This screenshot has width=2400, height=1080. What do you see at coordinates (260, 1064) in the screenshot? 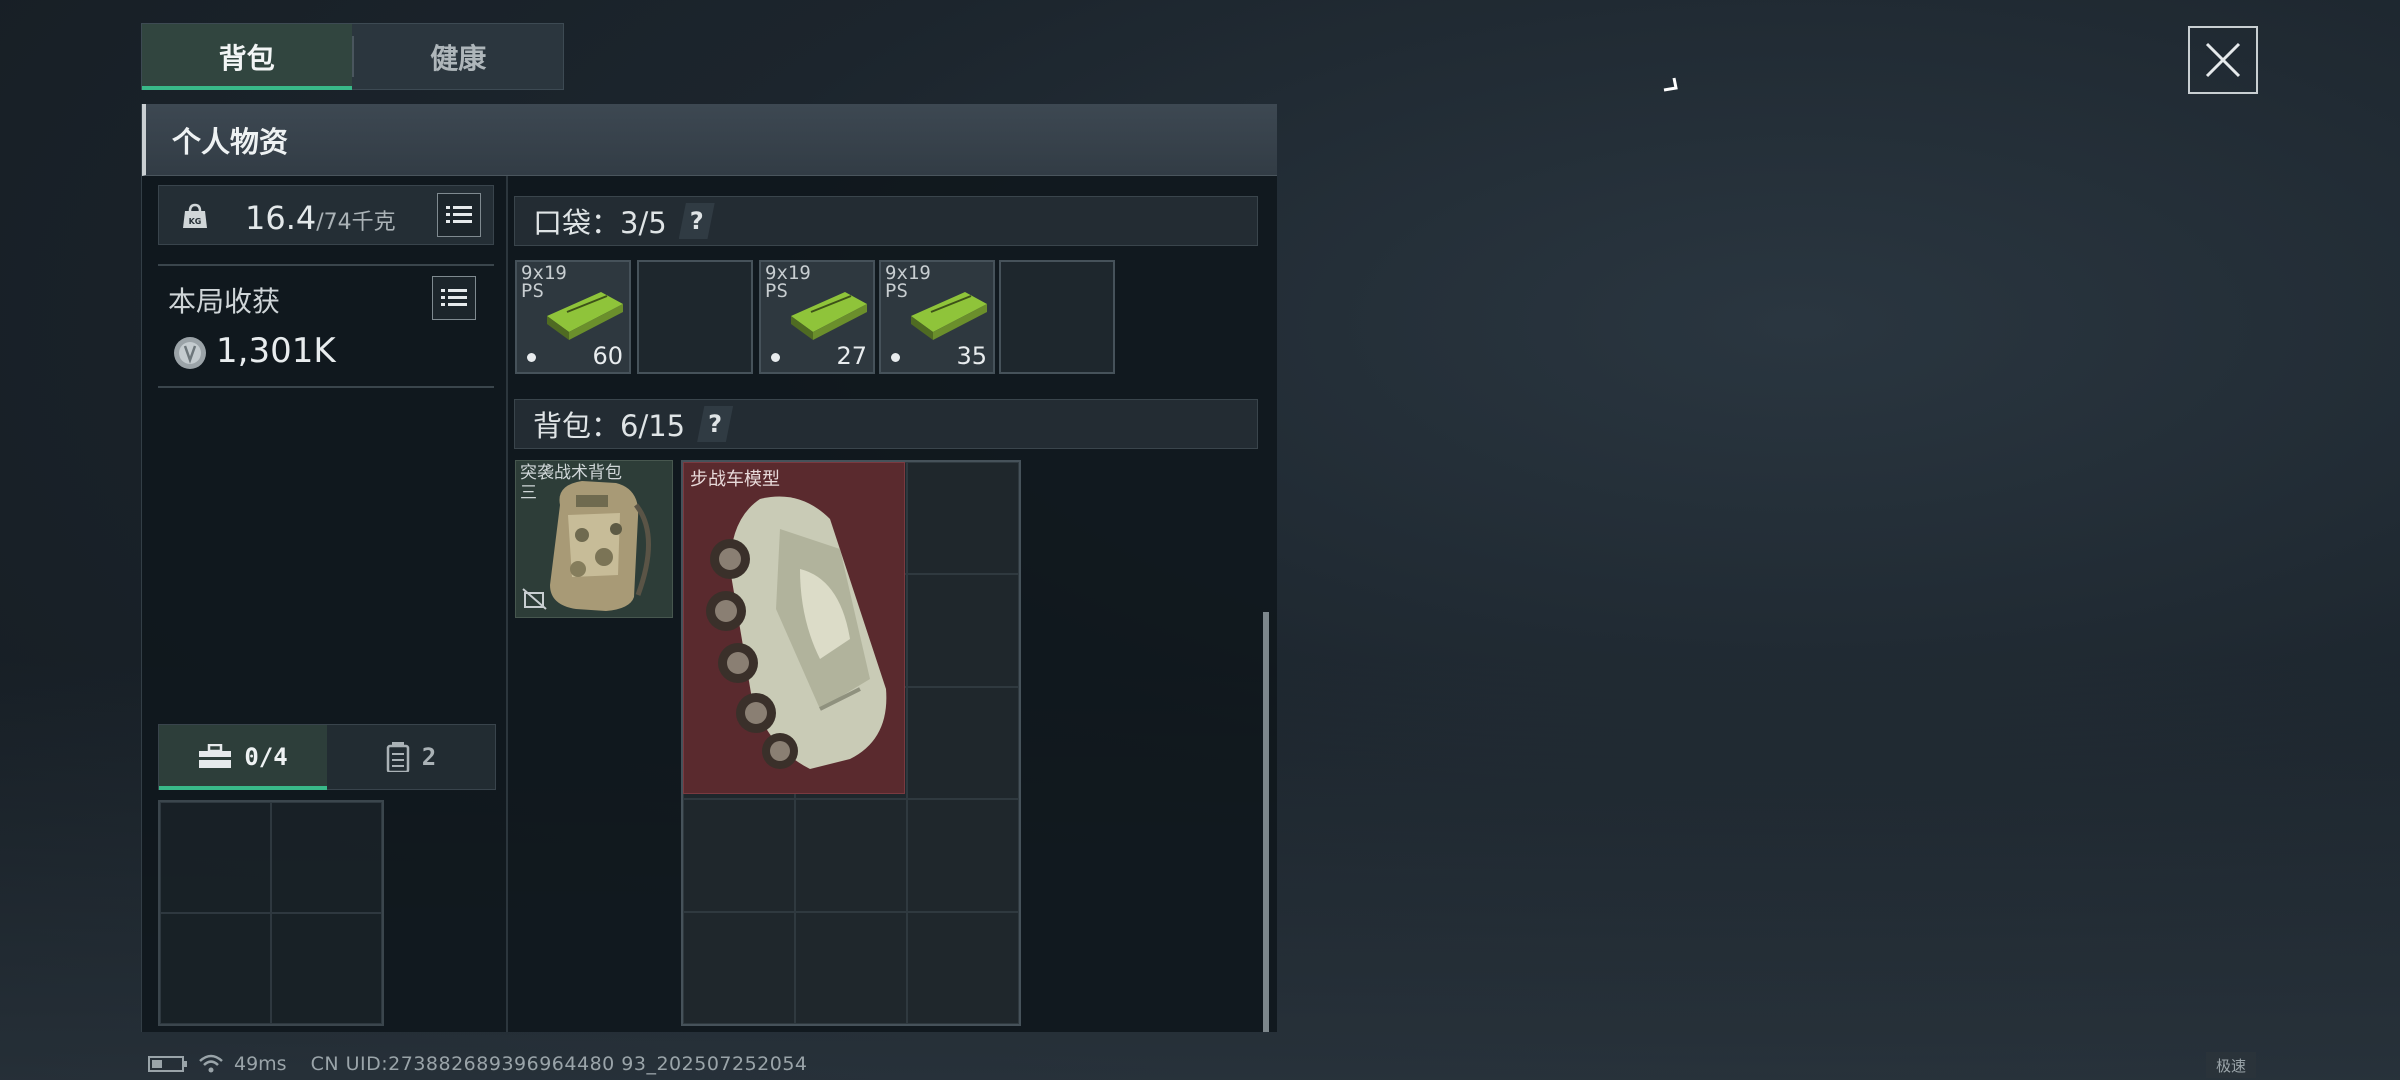
I see `ping-value: 49ms` at bounding box center [260, 1064].